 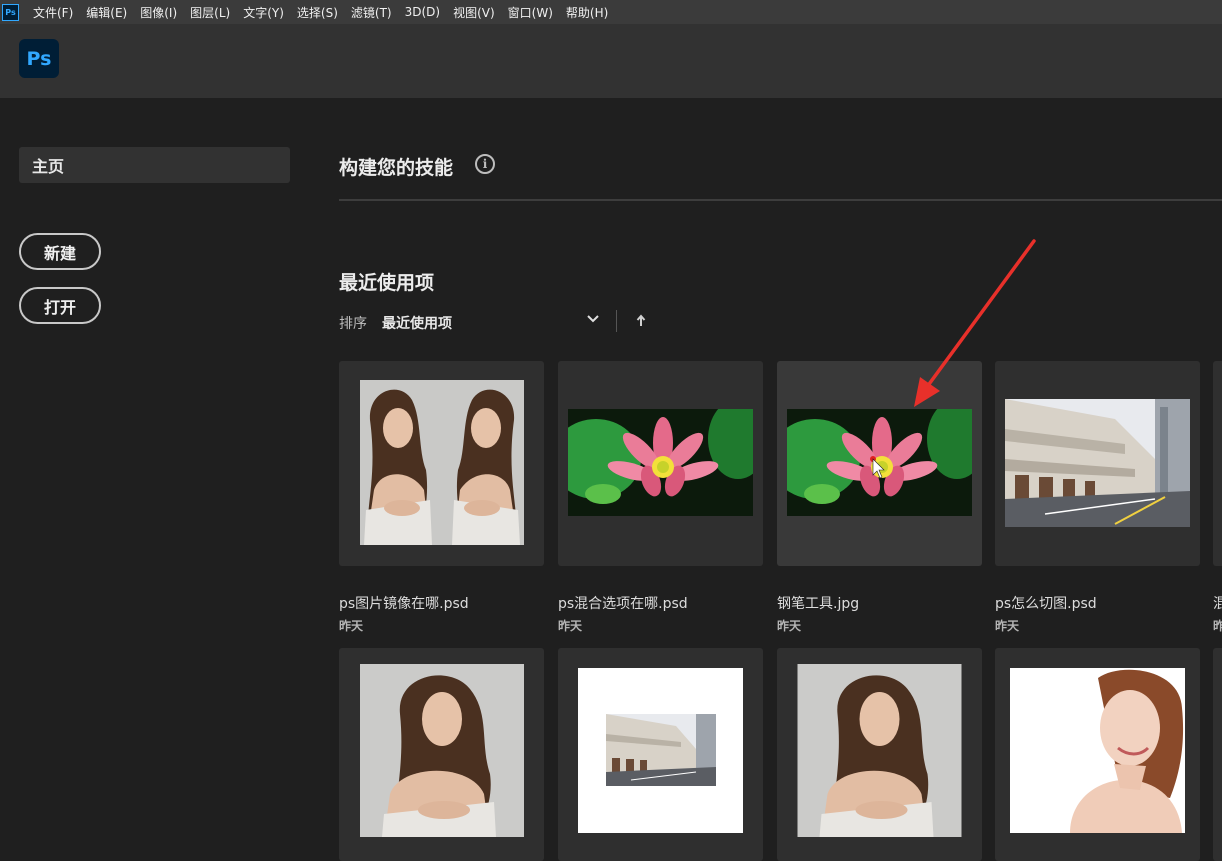 What do you see at coordinates (387, 283) in the screenshot?
I see `recent-title: 最近使用项` at bounding box center [387, 283].